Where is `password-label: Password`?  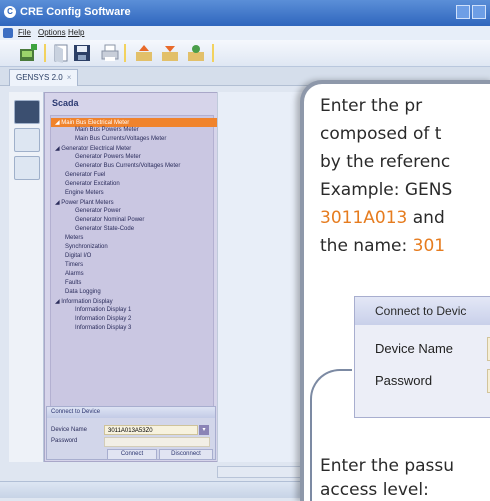
password-label: Password is located at coordinates (64, 441).